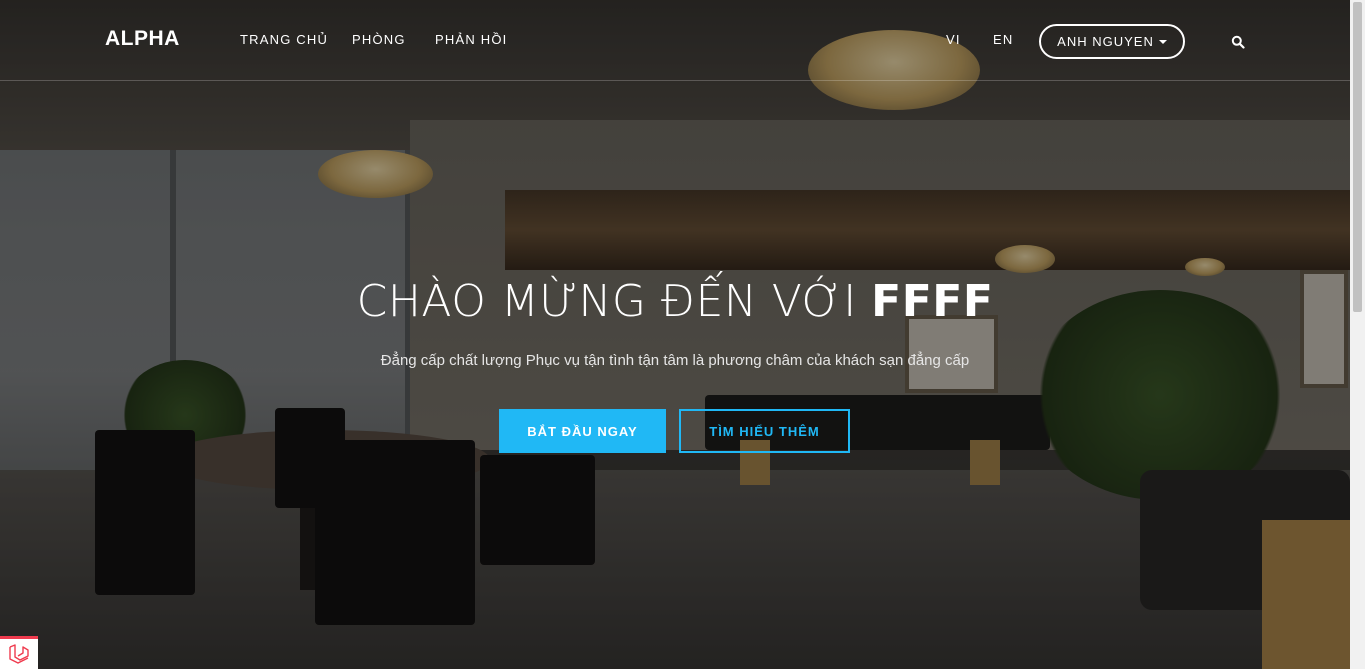 The image size is (1365, 669). What do you see at coordinates (1357, 157) in the screenshot?
I see `scrollbar-thumb` at bounding box center [1357, 157].